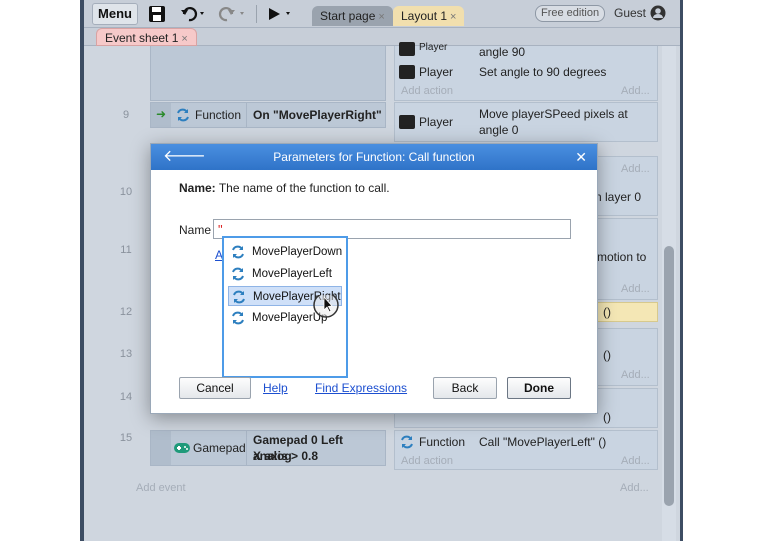  I want to click on condition-object: Gamepad, so click(219, 448).